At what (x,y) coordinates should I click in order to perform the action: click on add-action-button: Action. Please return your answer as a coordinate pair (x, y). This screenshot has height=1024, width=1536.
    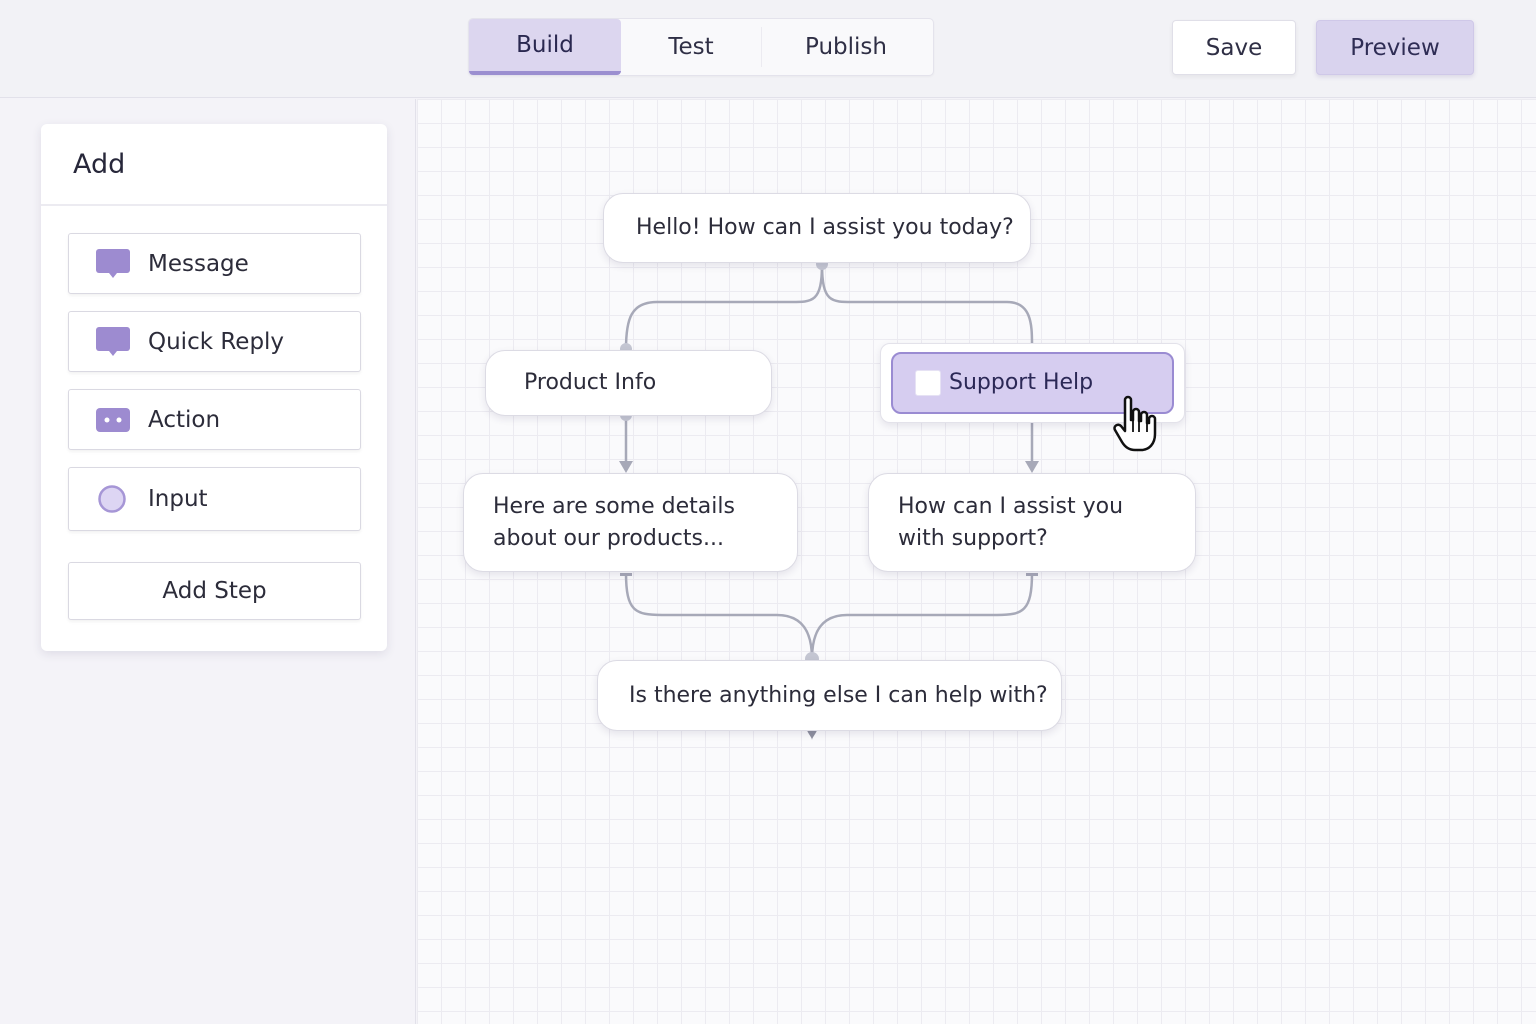
    Looking at the image, I should click on (214, 419).